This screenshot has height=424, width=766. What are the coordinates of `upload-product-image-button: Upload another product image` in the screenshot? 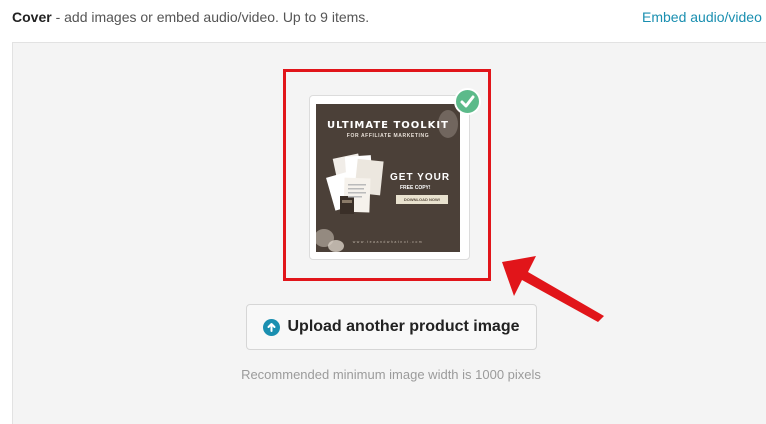 It's located at (391, 327).